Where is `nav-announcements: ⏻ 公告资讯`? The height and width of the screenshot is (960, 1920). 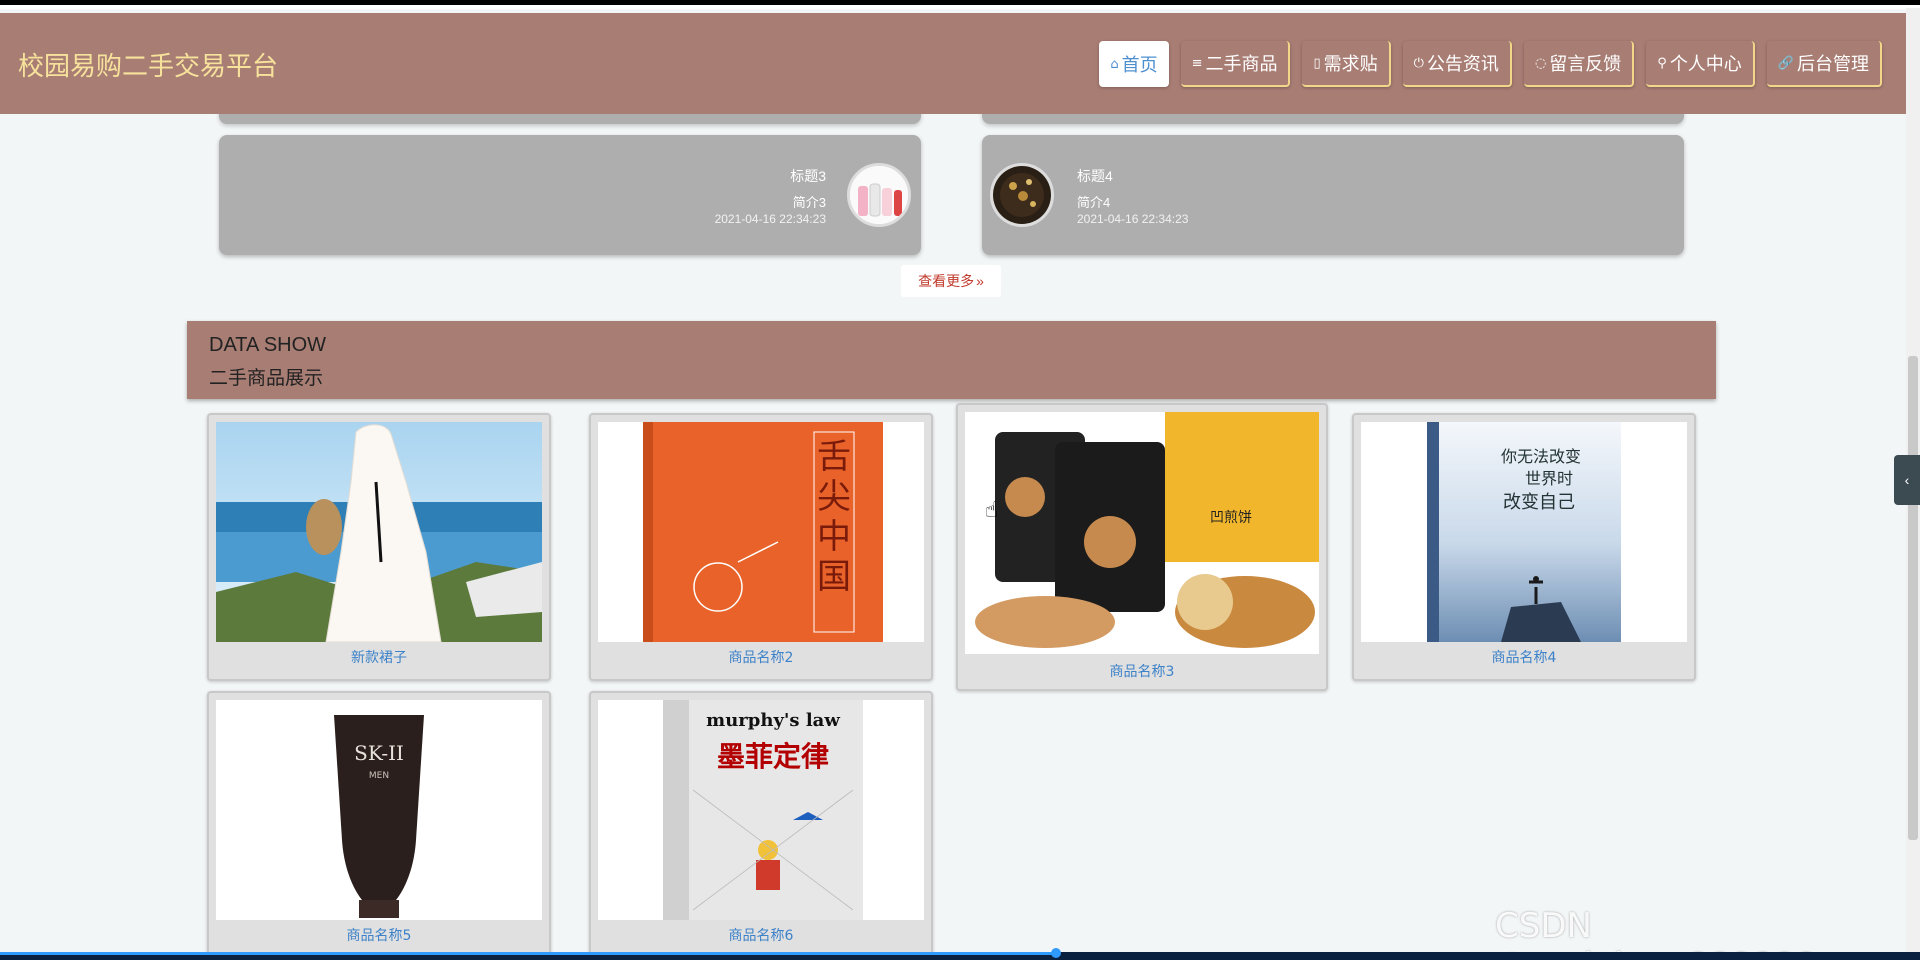
nav-announcements: ⏻ 公告资讯 is located at coordinates (1457, 64).